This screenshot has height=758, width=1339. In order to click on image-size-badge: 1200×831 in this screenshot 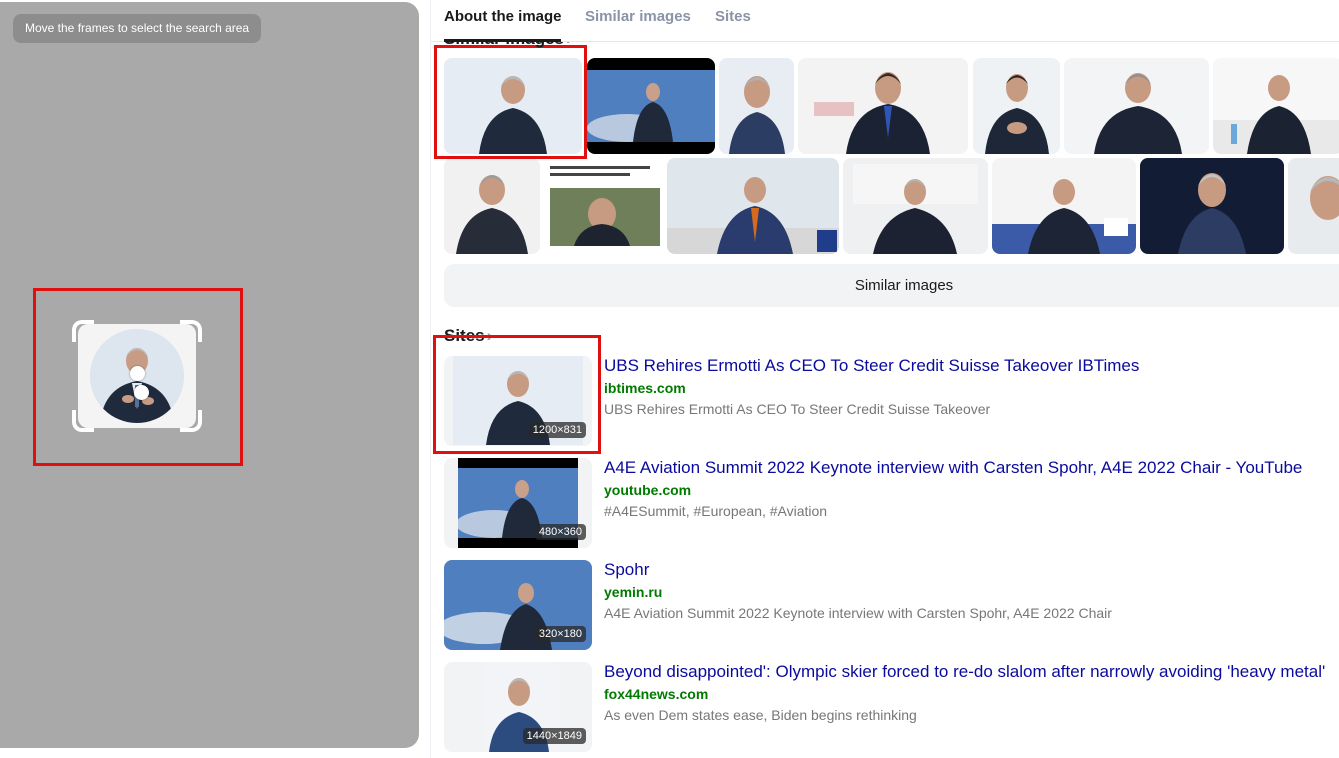, I will do `click(557, 430)`.